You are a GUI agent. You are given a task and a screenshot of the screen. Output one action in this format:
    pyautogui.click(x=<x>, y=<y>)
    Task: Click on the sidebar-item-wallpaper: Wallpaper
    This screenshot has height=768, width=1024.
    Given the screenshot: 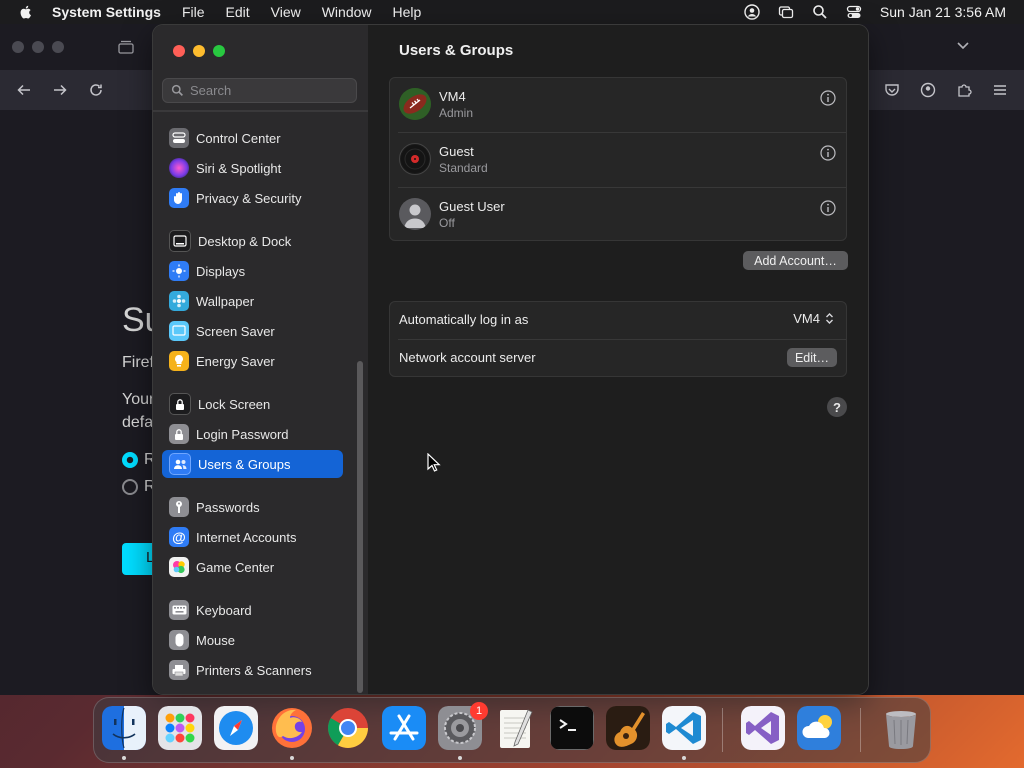 What is the action you would take?
    pyautogui.click(x=252, y=301)
    